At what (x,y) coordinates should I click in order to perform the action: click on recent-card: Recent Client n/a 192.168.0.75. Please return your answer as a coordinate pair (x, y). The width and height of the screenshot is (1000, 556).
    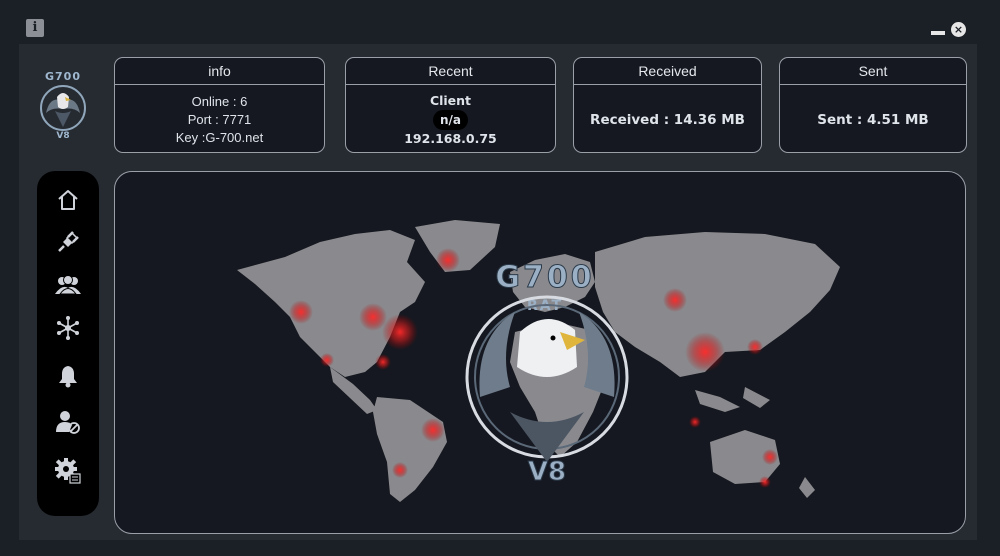
    Looking at the image, I should click on (450, 105).